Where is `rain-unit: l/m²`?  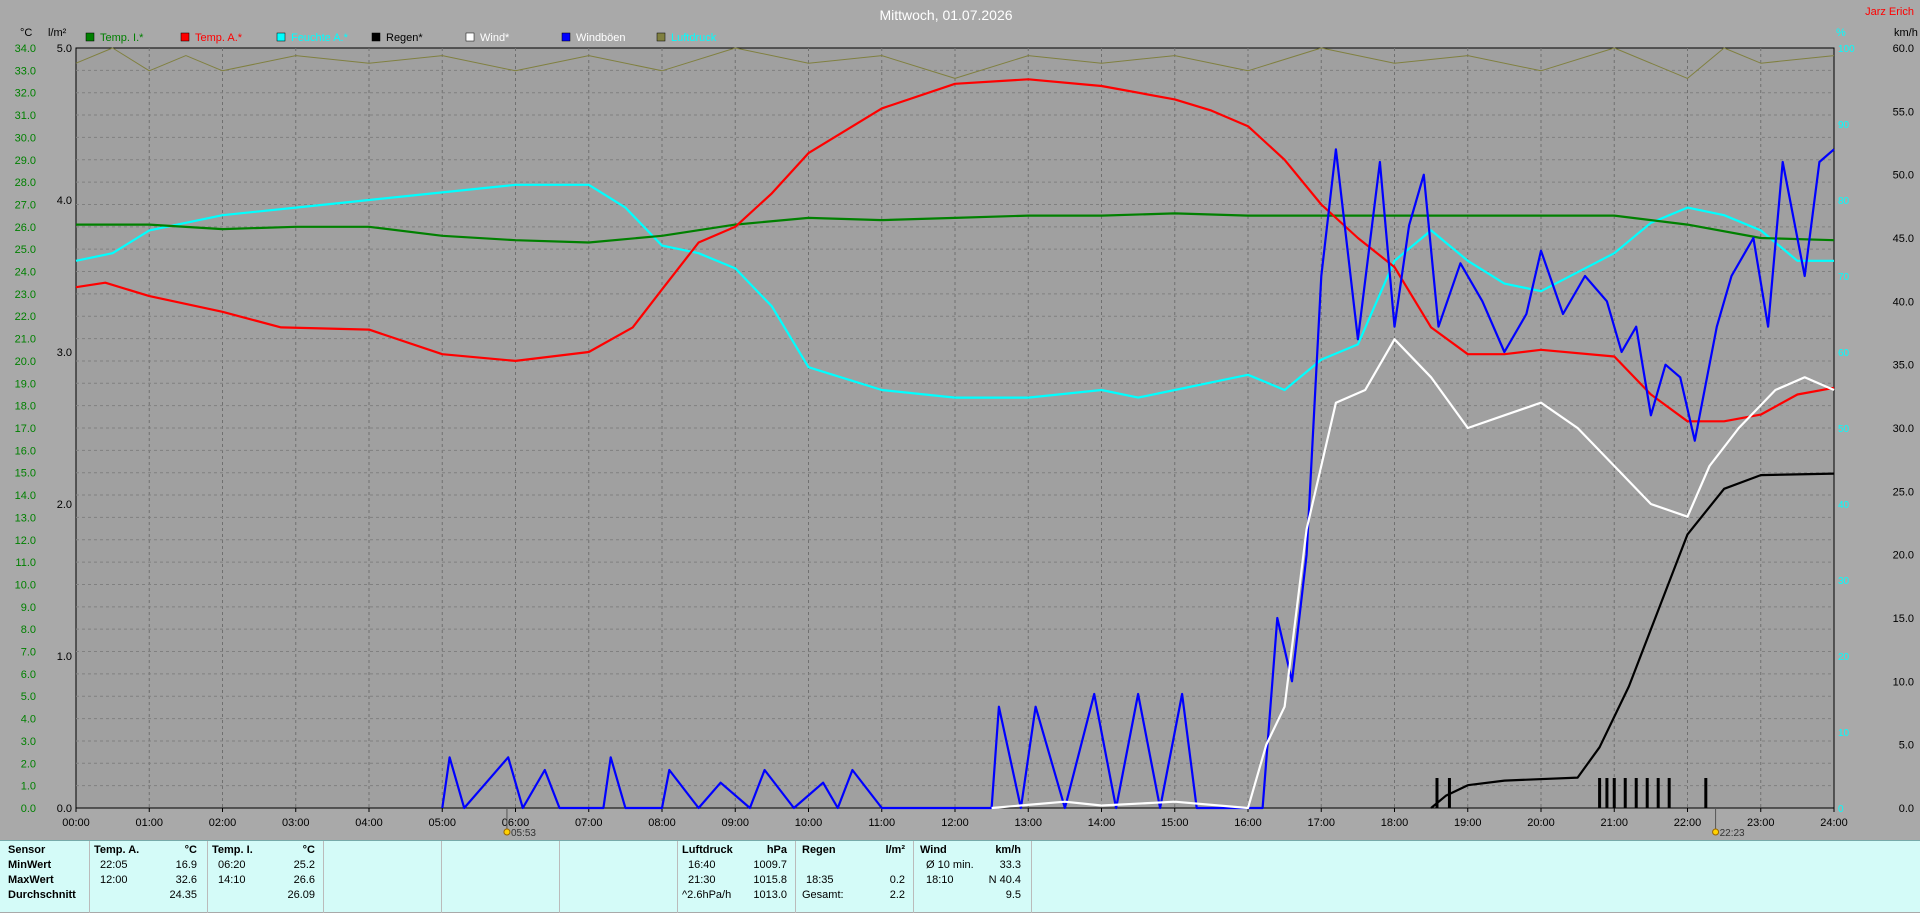 rain-unit: l/m² is located at coordinates (895, 850).